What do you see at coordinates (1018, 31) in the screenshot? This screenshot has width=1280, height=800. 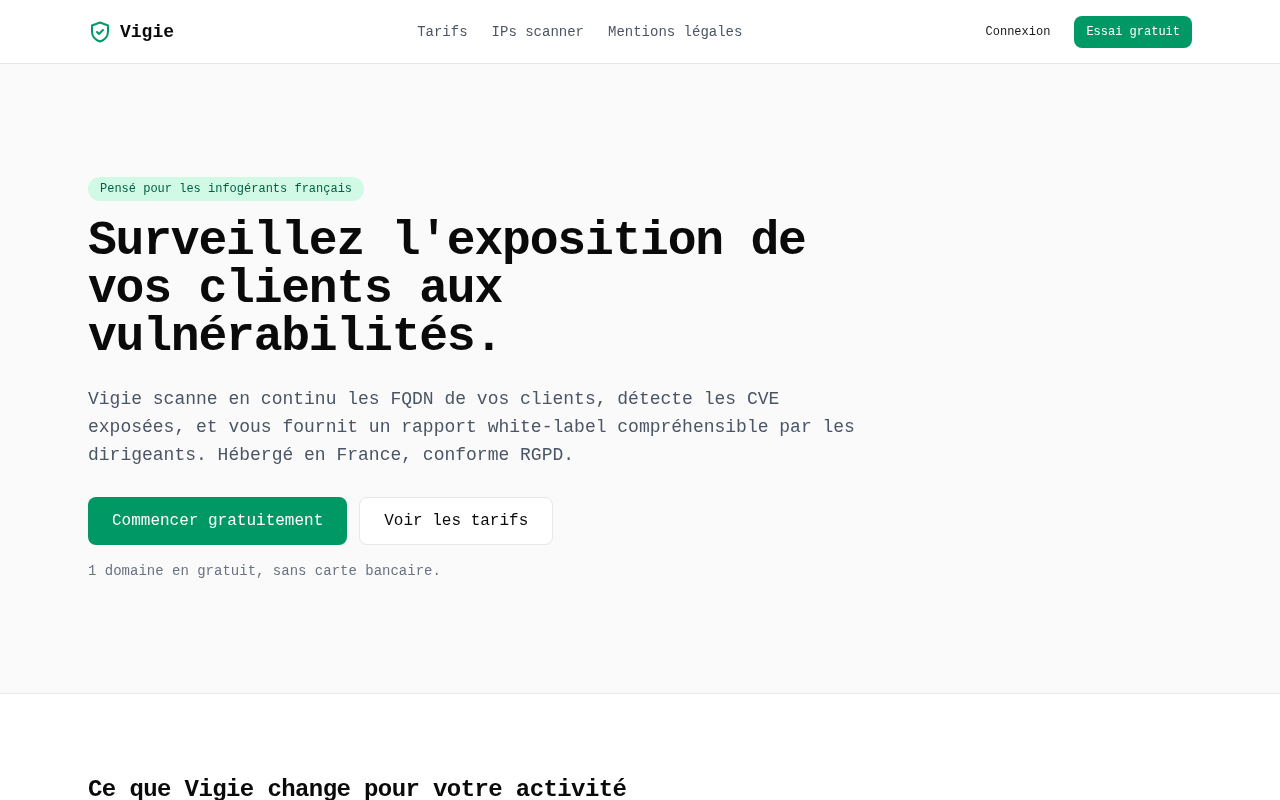 I see `login-link: Connexion` at bounding box center [1018, 31].